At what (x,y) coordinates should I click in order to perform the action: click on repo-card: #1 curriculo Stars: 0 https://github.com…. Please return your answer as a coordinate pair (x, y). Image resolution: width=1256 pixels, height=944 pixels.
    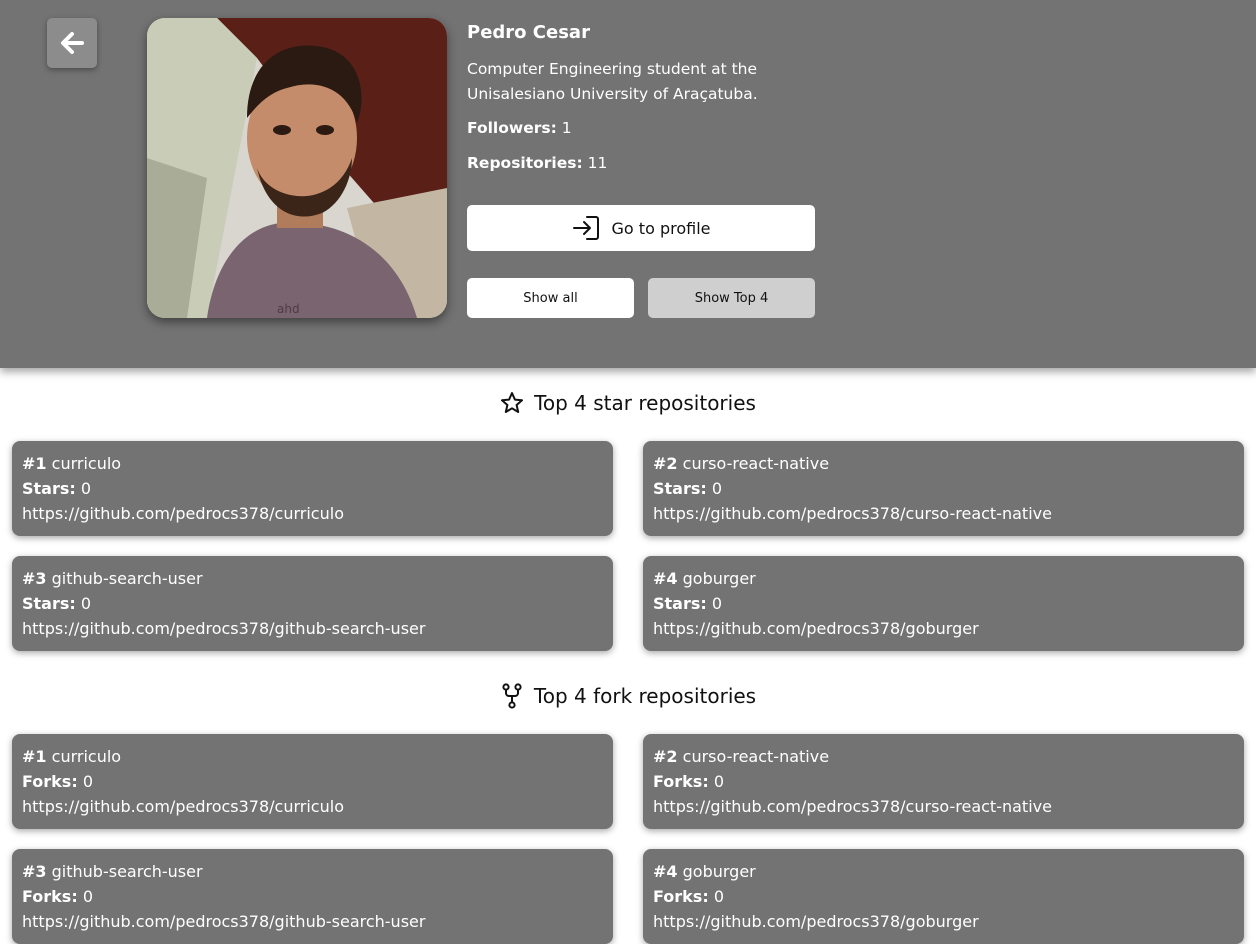
    Looking at the image, I should click on (312, 488).